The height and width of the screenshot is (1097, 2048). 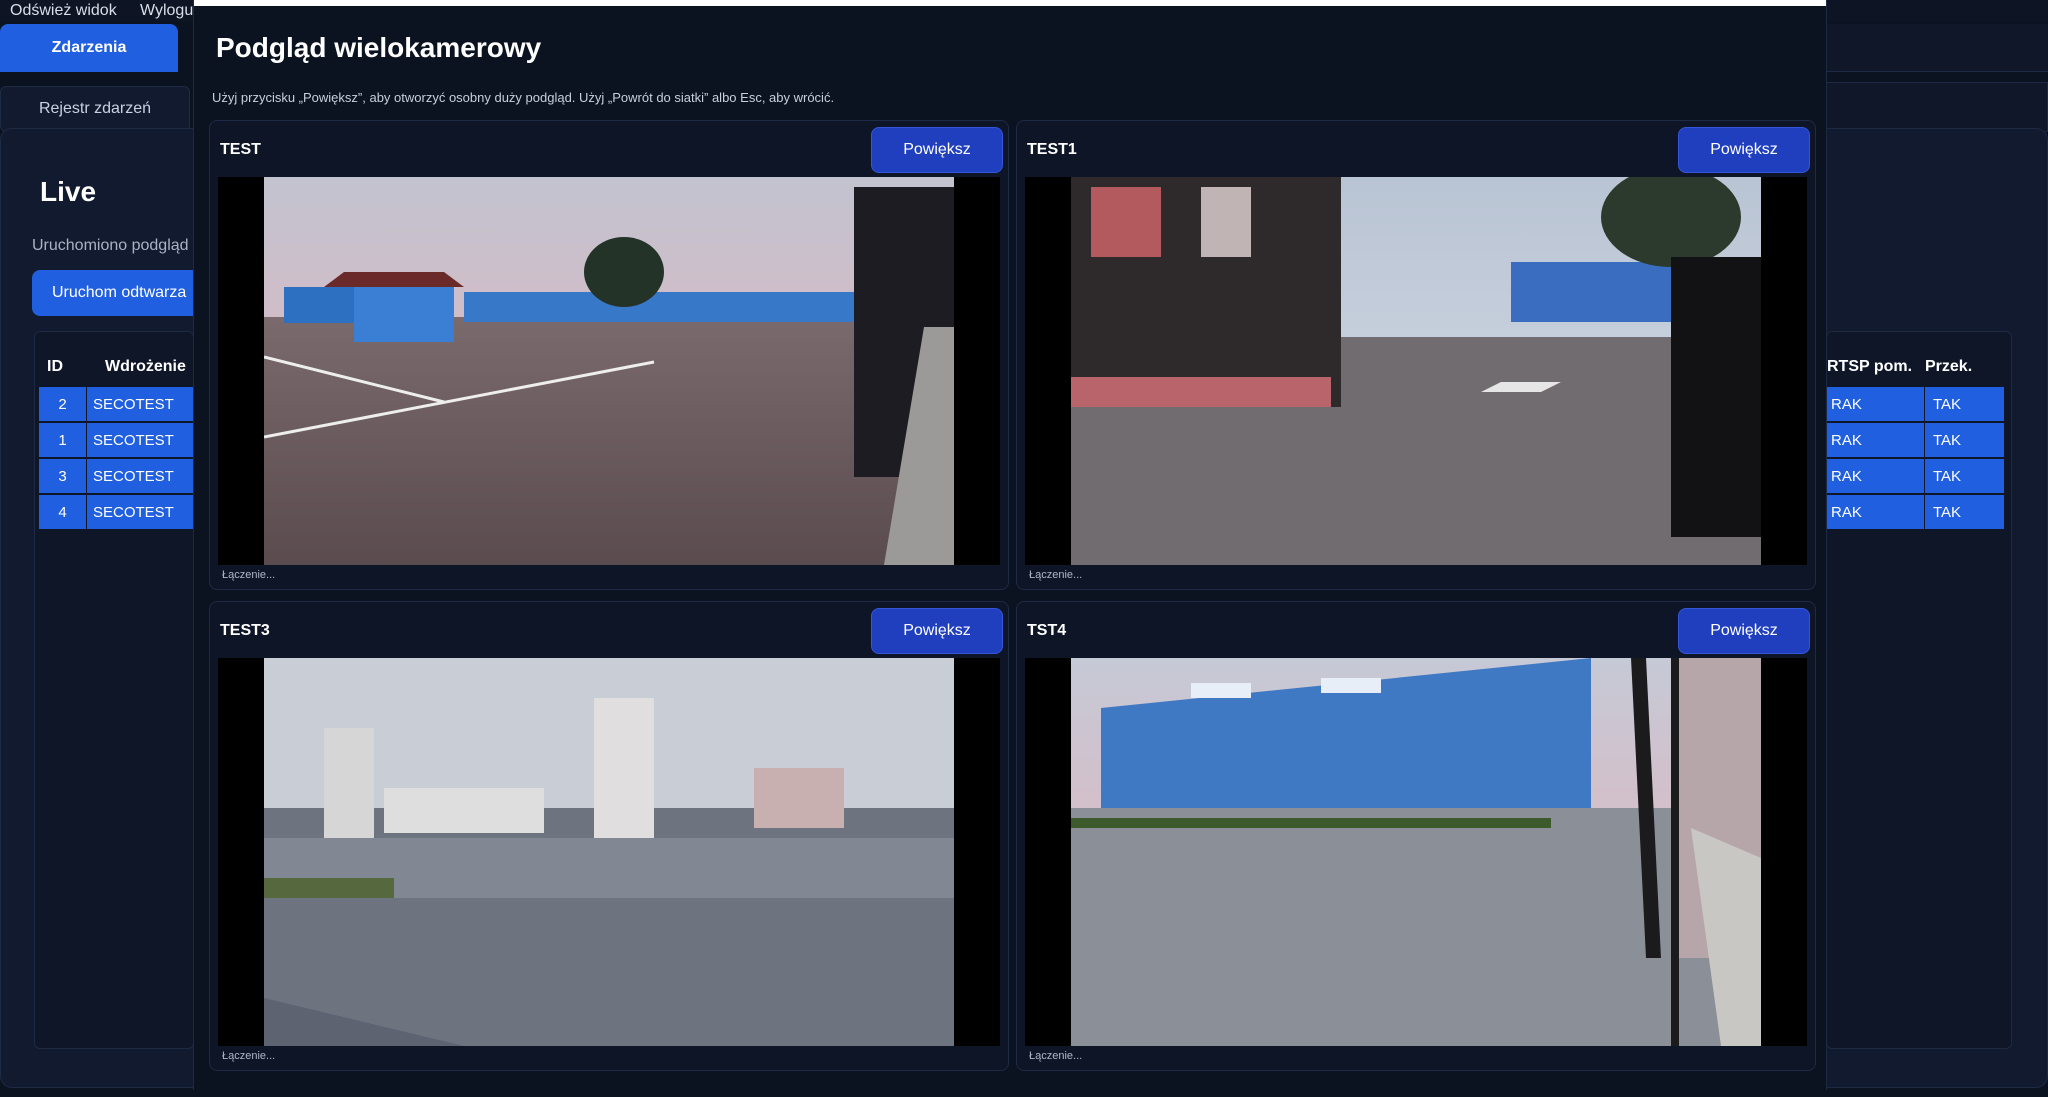 I want to click on camera-name: TEST3, so click(x=245, y=630).